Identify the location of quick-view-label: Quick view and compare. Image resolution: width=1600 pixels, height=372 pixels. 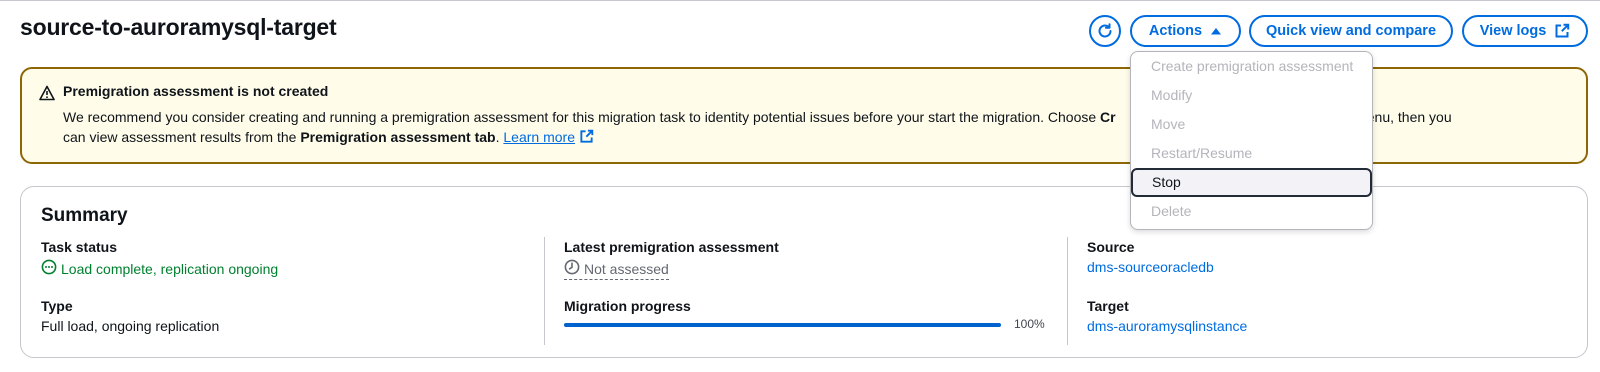
(1351, 31).